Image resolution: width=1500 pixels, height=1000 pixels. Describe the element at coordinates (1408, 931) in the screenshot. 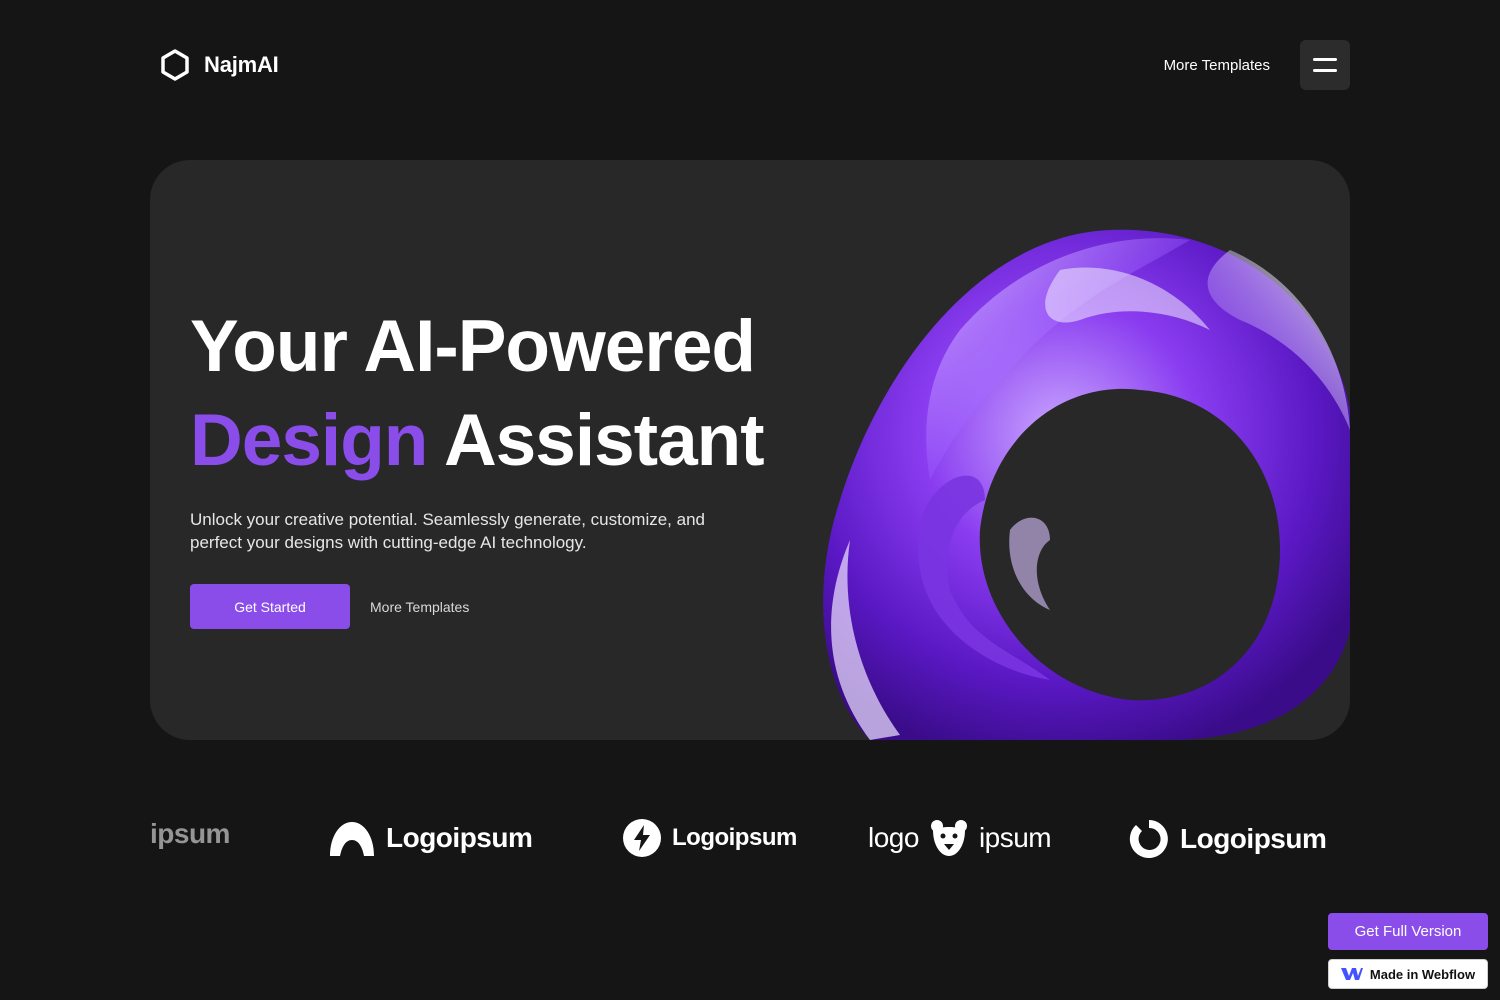

I see `get-full-version-button: Get Full Version` at that location.